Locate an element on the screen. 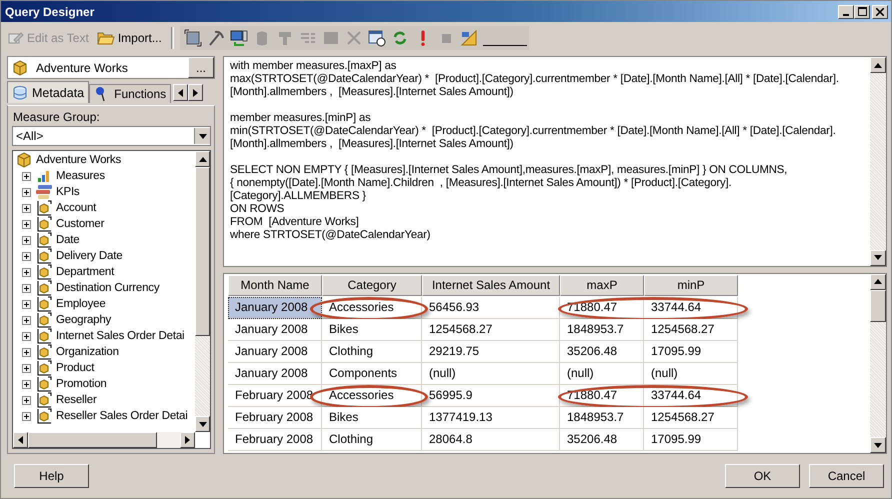 The height and width of the screenshot is (499, 892). right-arrow-icon is located at coordinates (195, 92).